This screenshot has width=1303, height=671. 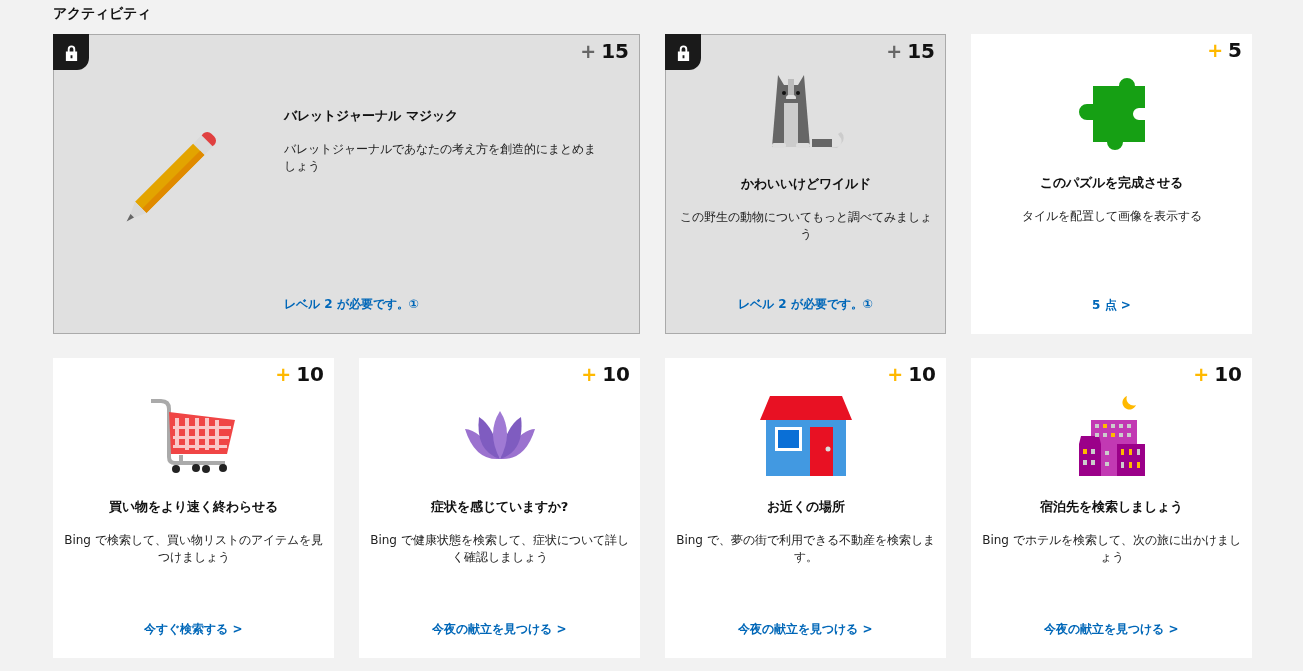 I want to click on card-title: 症状を感じていますか?, so click(x=499, y=507).